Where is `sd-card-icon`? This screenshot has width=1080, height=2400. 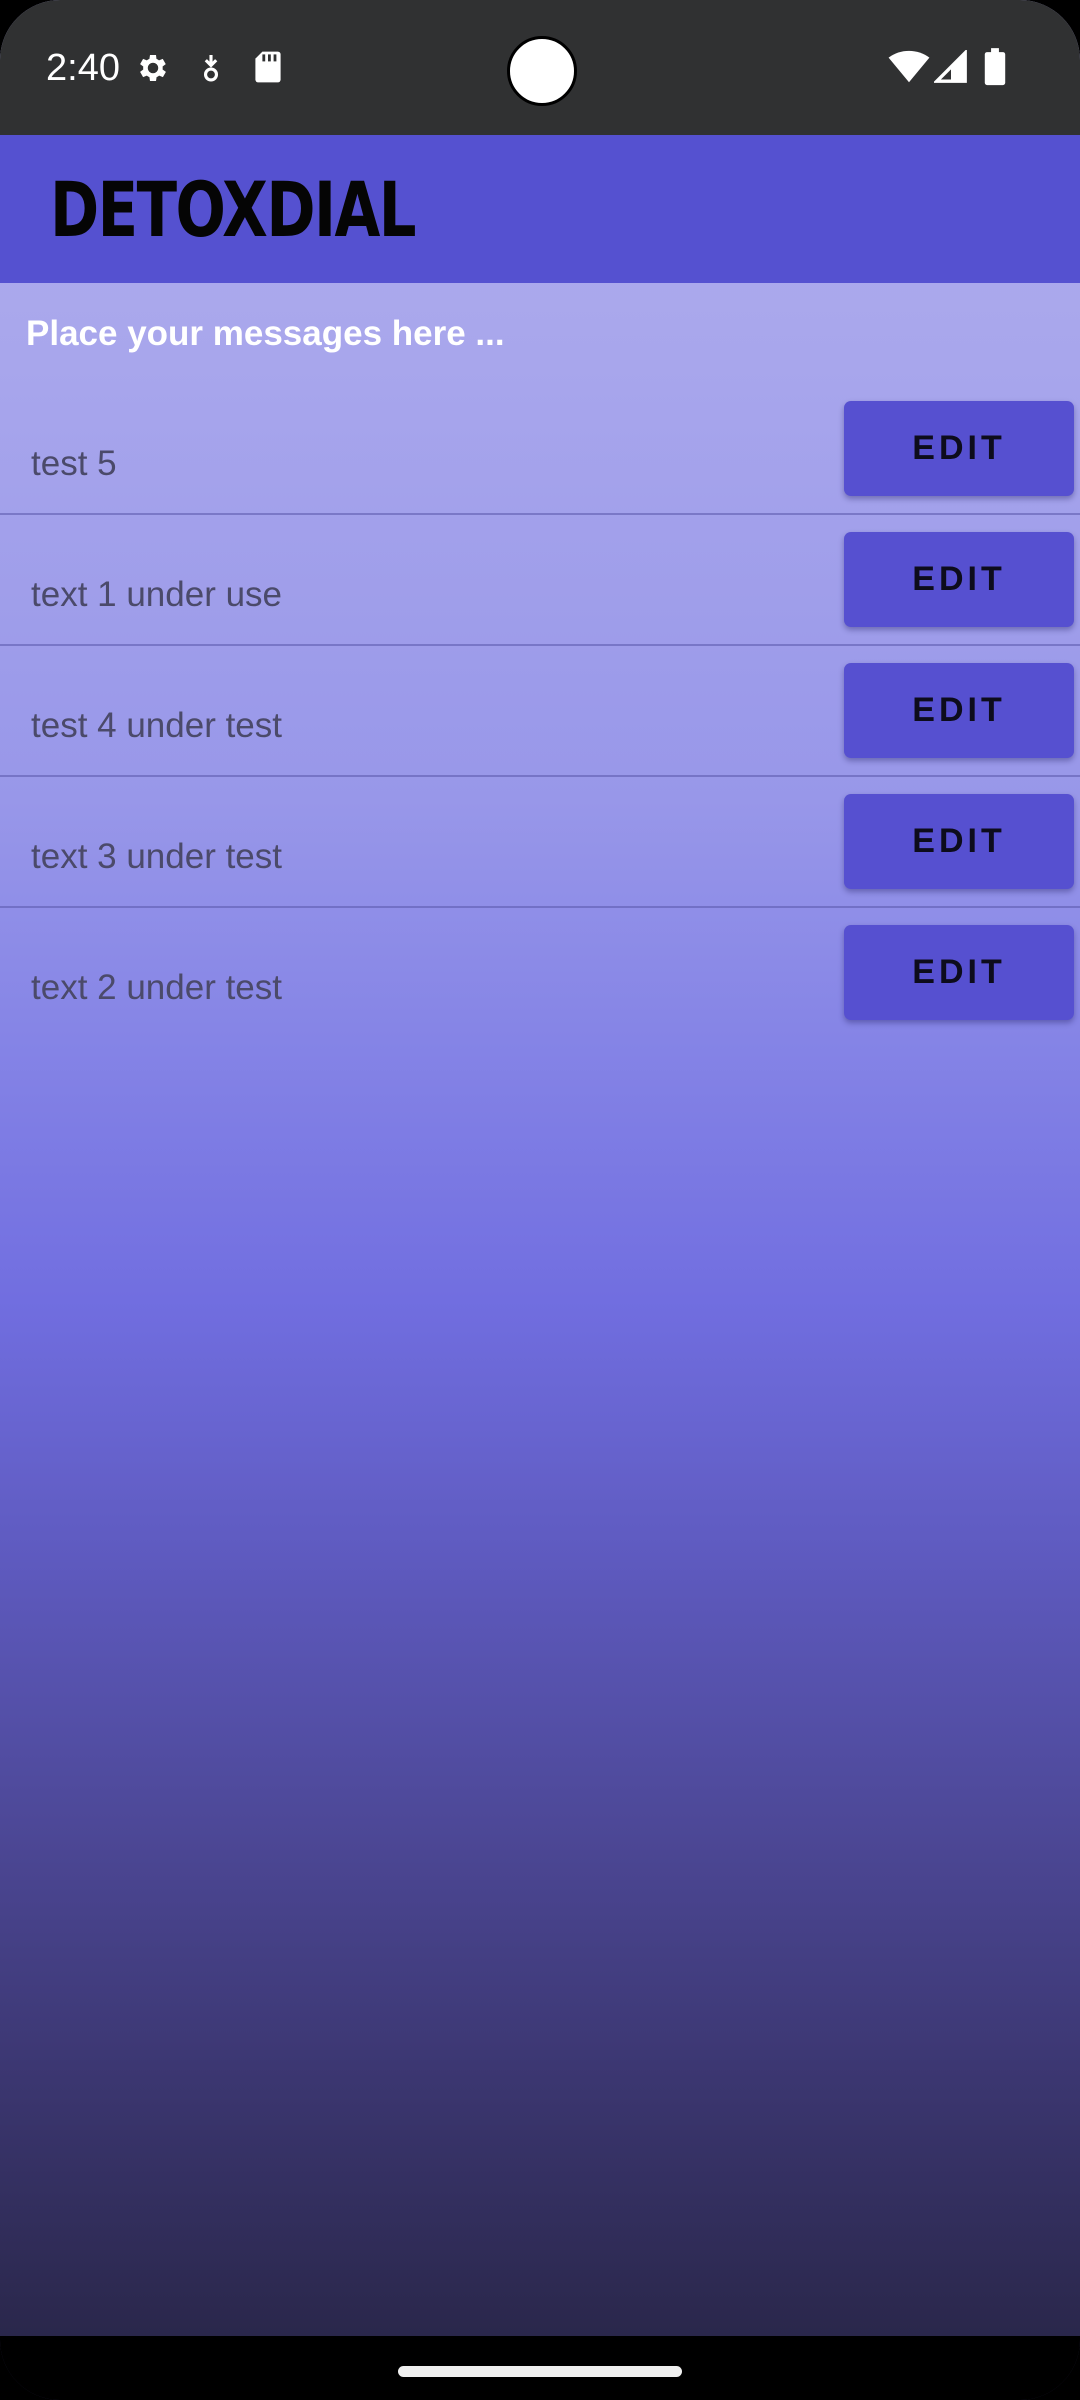
sd-card-icon is located at coordinates (268, 67).